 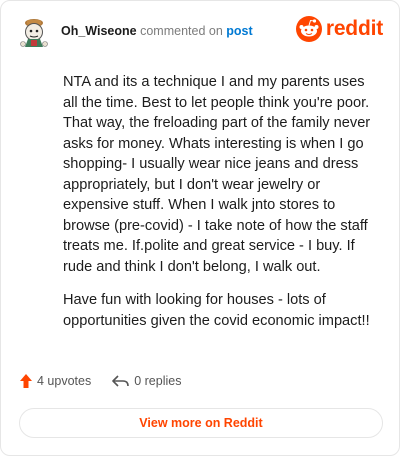 What do you see at coordinates (158, 381) in the screenshot?
I see `reply-count: 0 replies` at bounding box center [158, 381].